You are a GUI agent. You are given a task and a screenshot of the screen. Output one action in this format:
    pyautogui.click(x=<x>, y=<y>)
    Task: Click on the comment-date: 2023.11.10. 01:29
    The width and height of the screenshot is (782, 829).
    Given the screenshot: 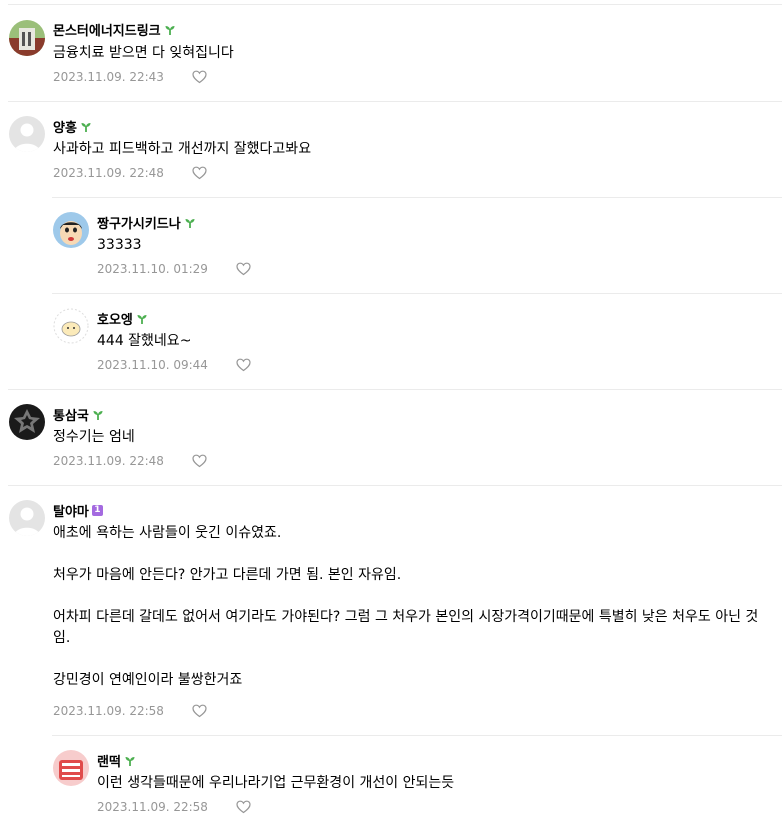 What is the action you would take?
    pyautogui.click(x=152, y=269)
    